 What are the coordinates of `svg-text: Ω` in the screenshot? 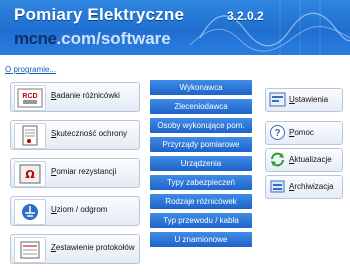 It's located at (30, 174).